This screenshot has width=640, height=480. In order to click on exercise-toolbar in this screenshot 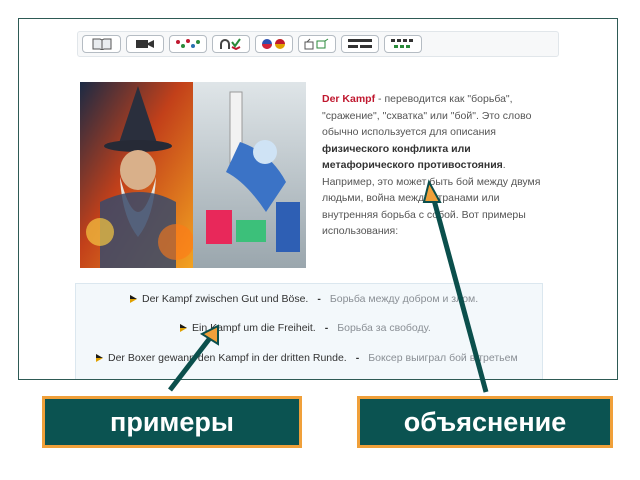, I will do `click(318, 44)`.